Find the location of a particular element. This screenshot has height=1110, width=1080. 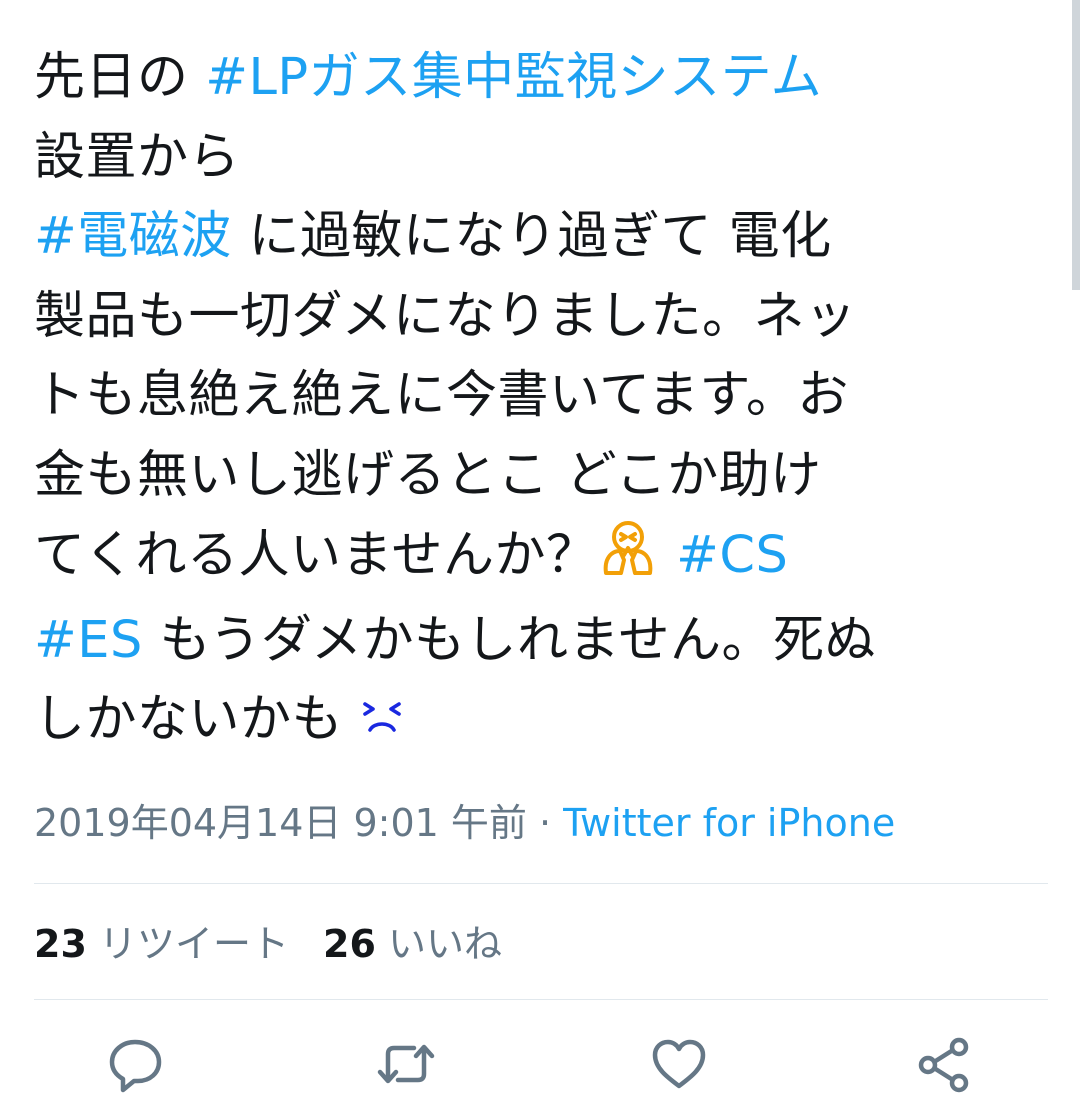

tweet-line: しかないかも is located at coordinates (539, 721).